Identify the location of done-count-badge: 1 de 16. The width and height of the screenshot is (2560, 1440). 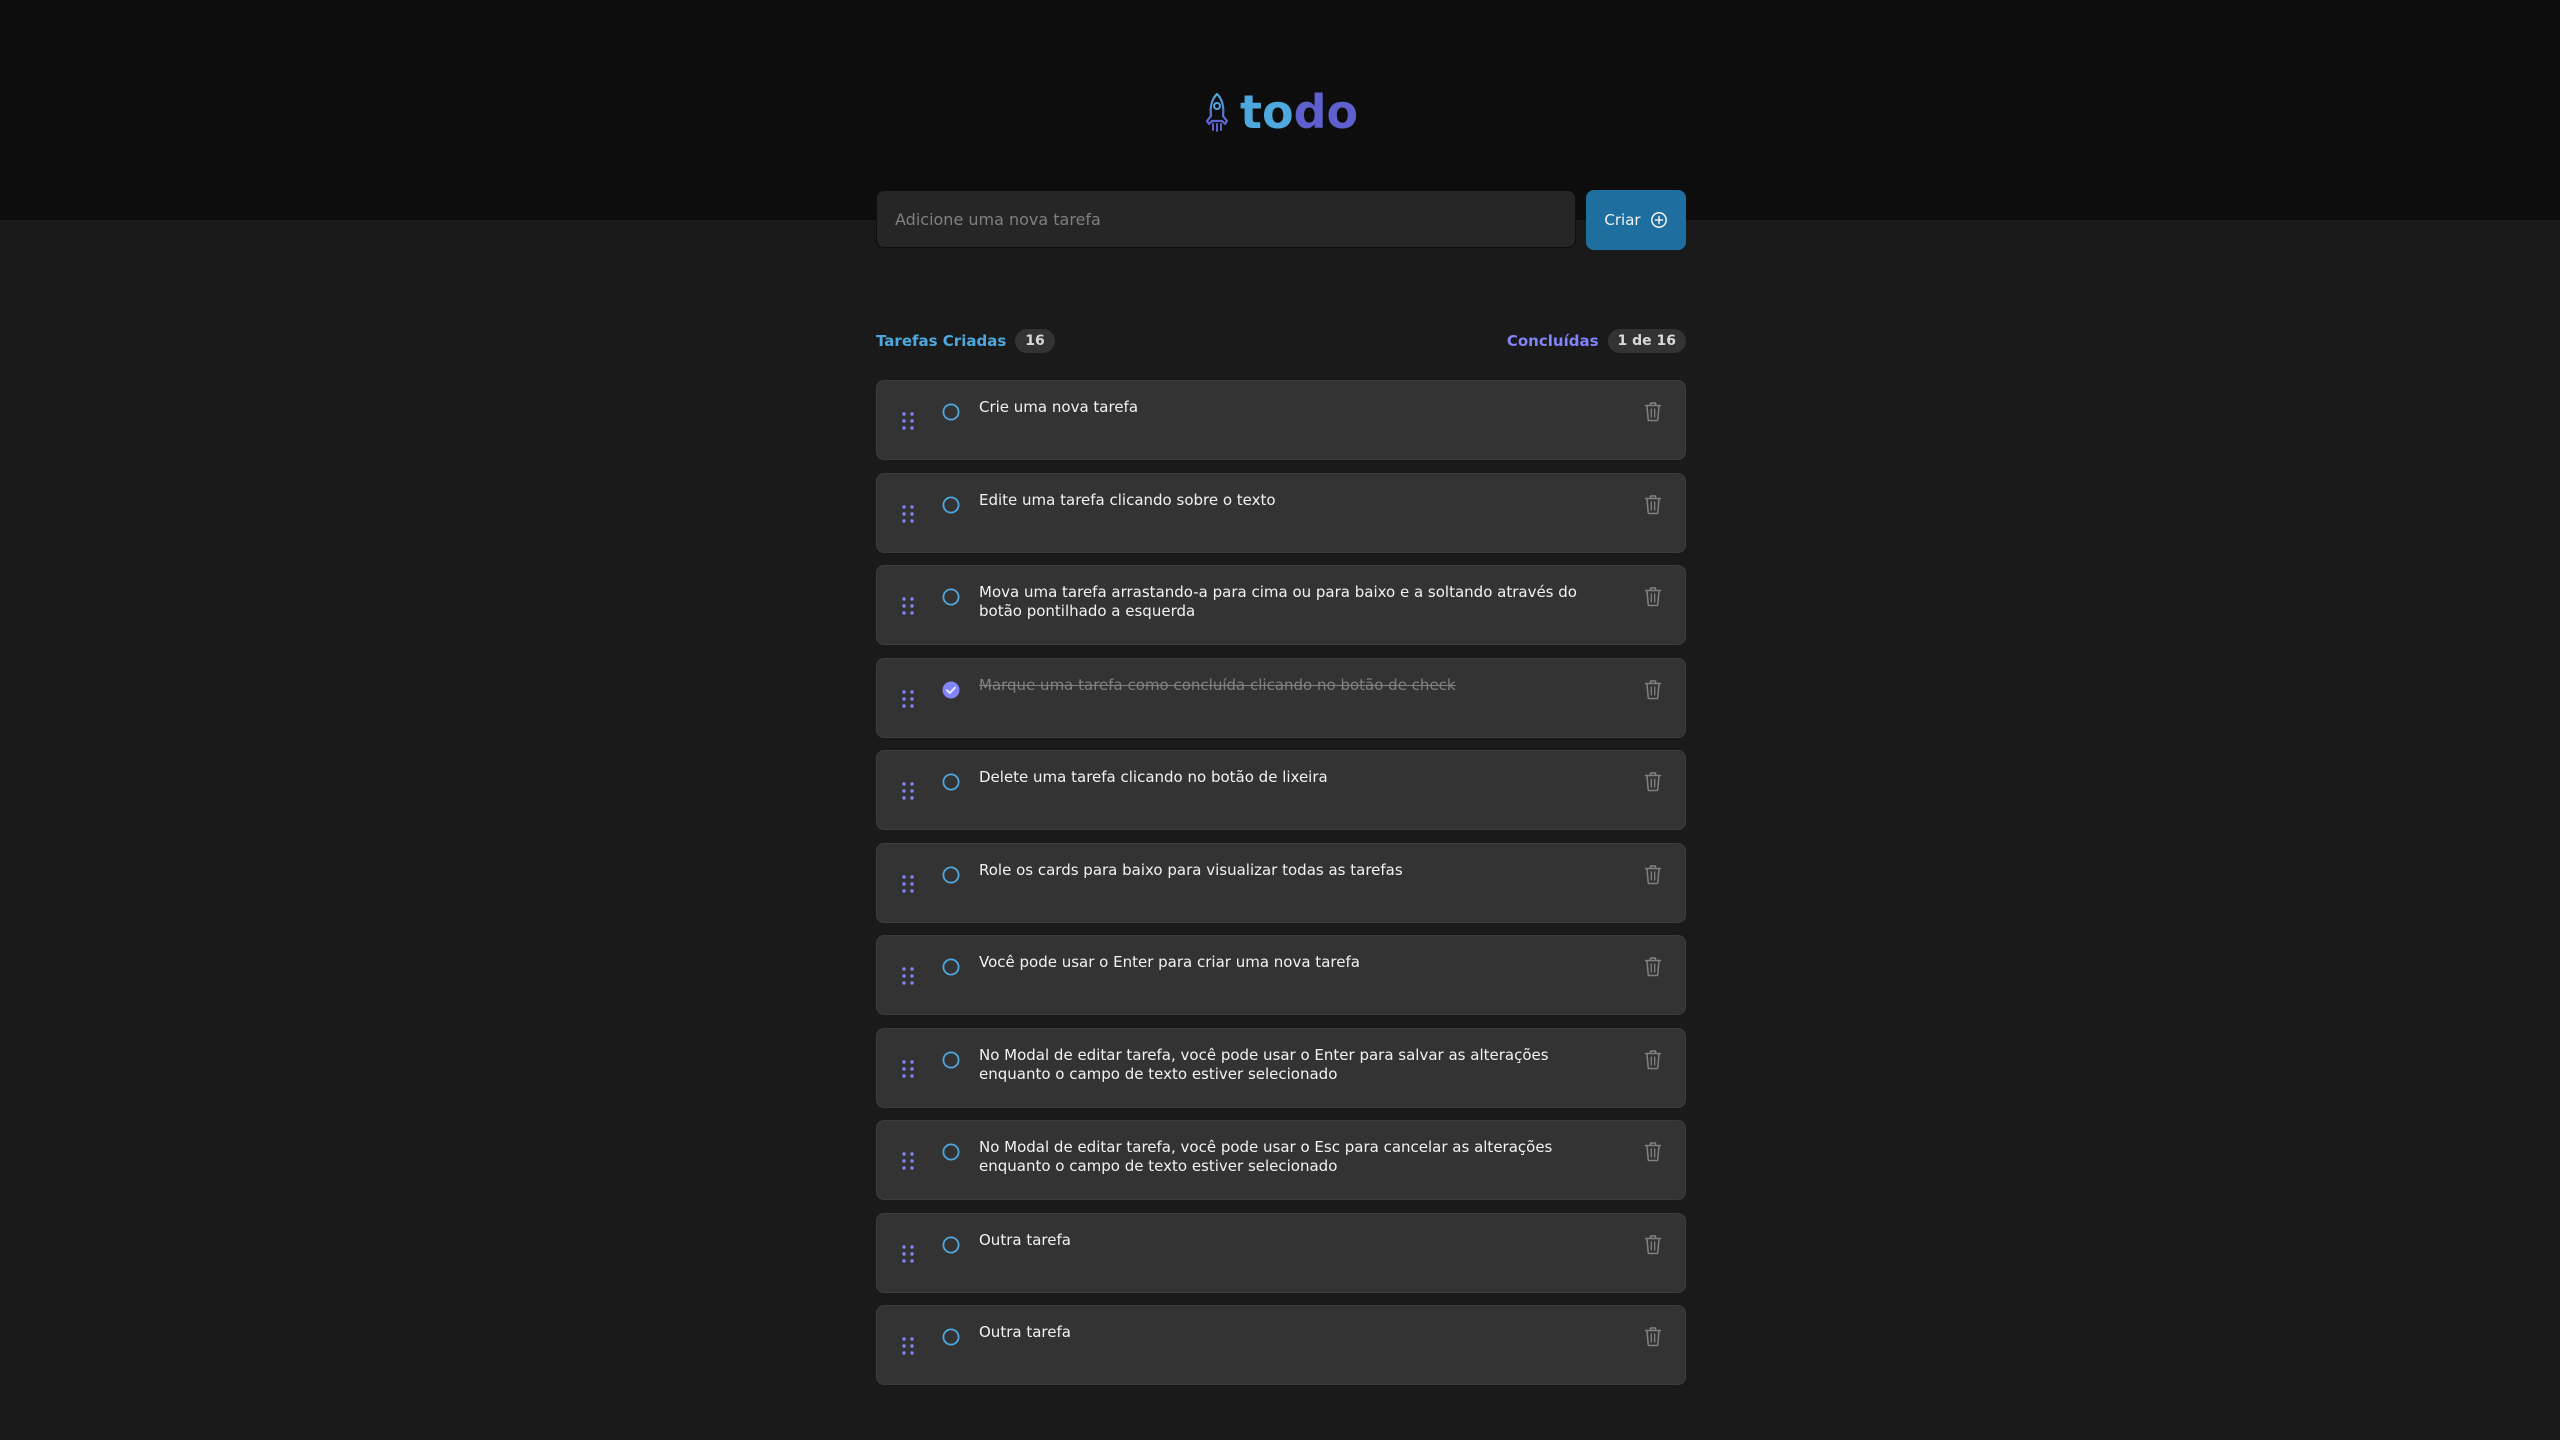
(1646, 341).